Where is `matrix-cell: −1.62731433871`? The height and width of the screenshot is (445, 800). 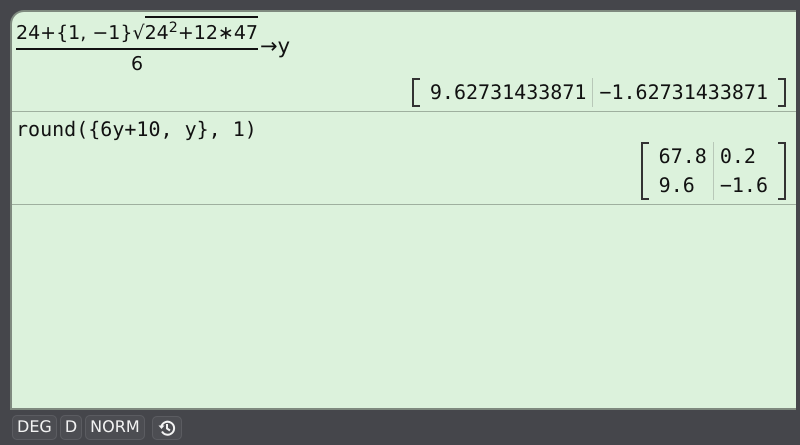
matrix-cell: −1.62731433871 is located at coordinates (683, 92).